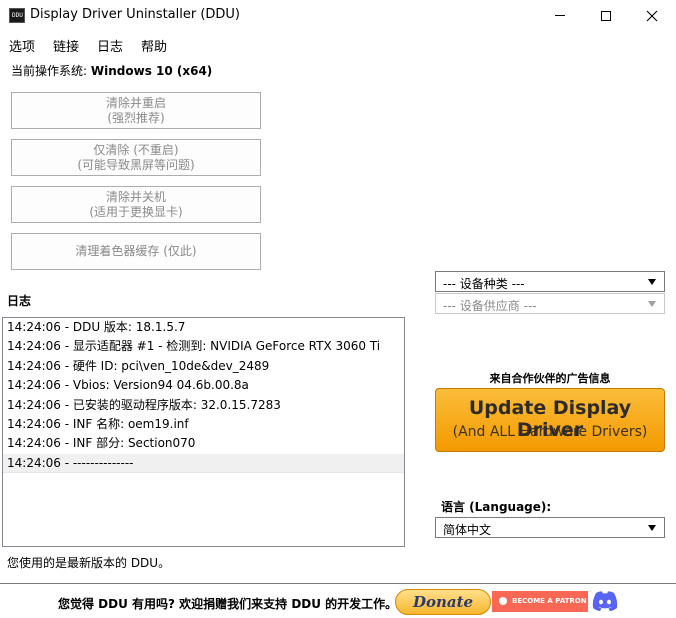 This screenshot has height=618, width=676. I want to click on clean-and-shutdown-button: 清除并关机 (适用于更换显卡), so click(136, 204).